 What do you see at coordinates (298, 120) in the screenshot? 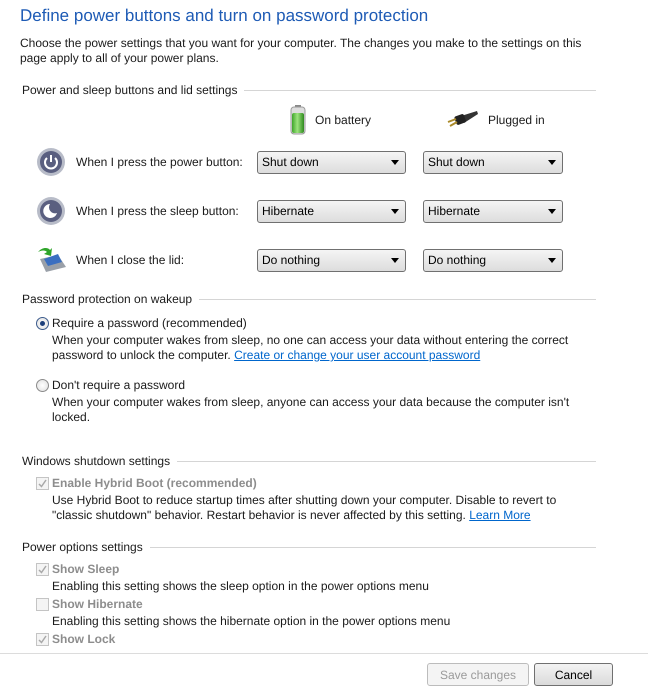
I see `battery-icon` at bounding box center [298, 120].